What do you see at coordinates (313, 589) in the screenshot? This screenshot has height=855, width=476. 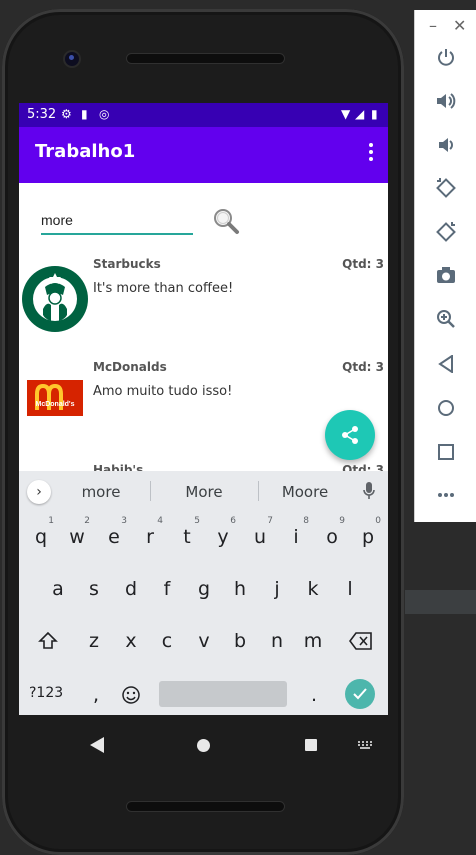 I see `key-k: k` at bounding box center [313, 589].